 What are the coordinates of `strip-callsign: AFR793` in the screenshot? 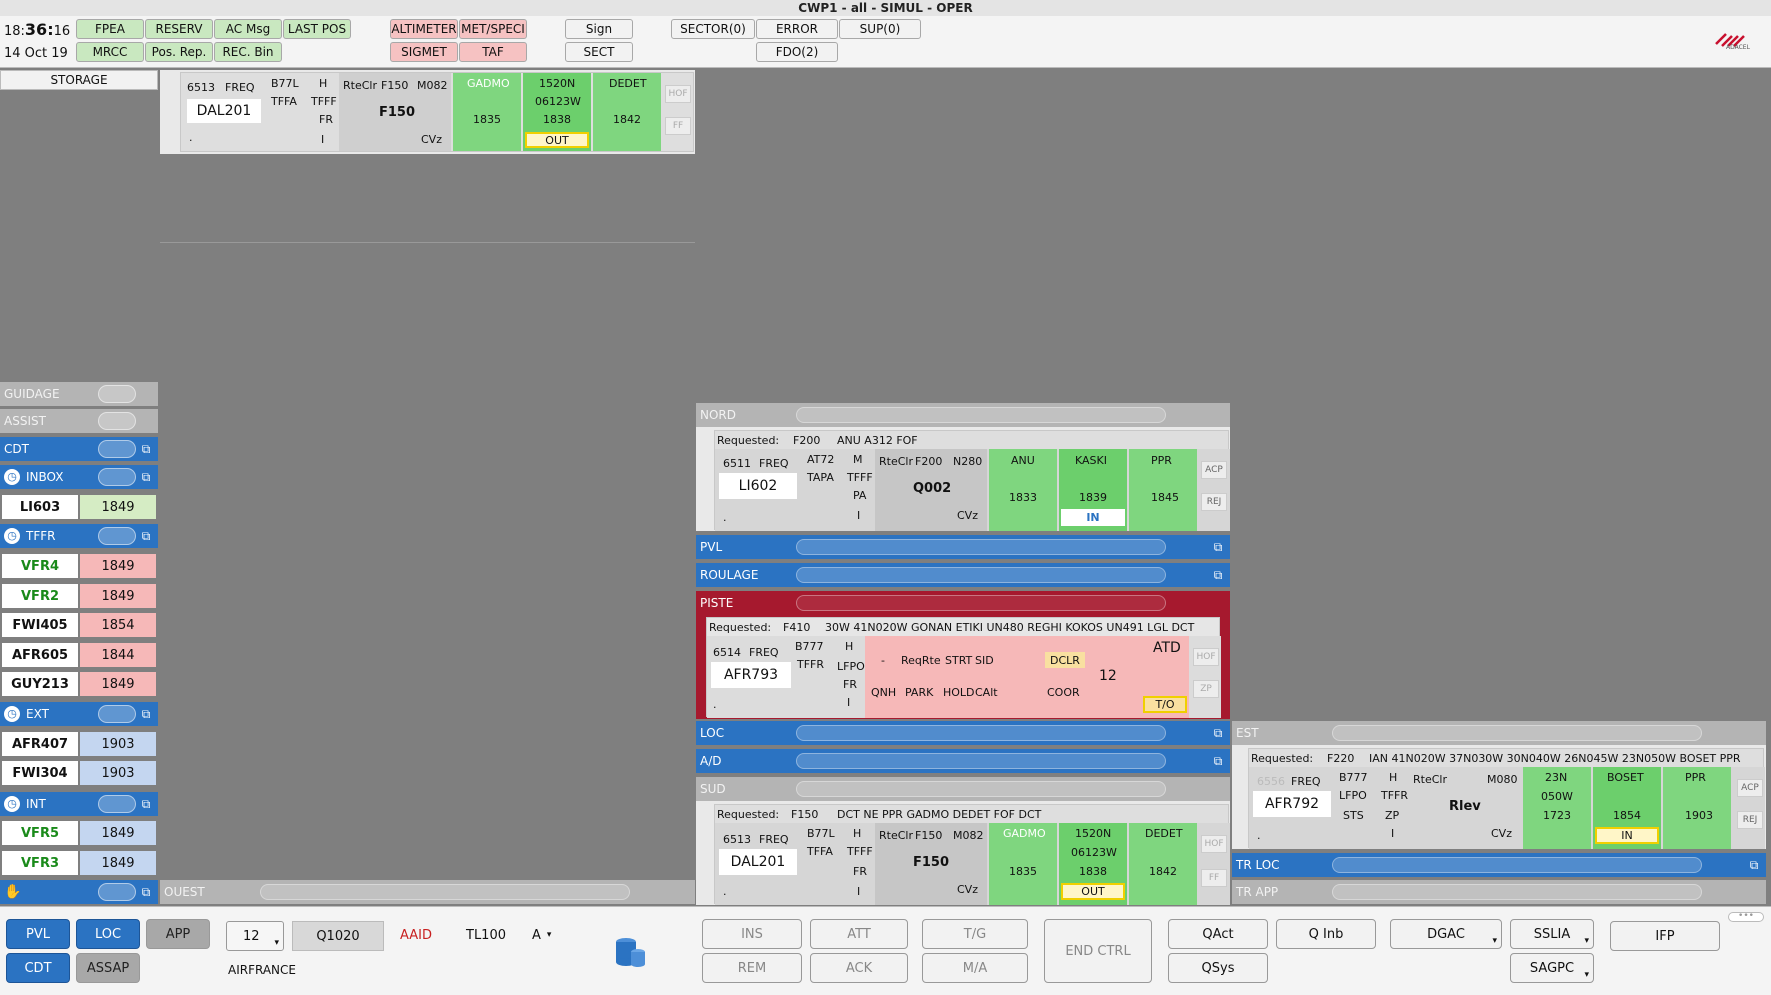 It's located at (751, 675).